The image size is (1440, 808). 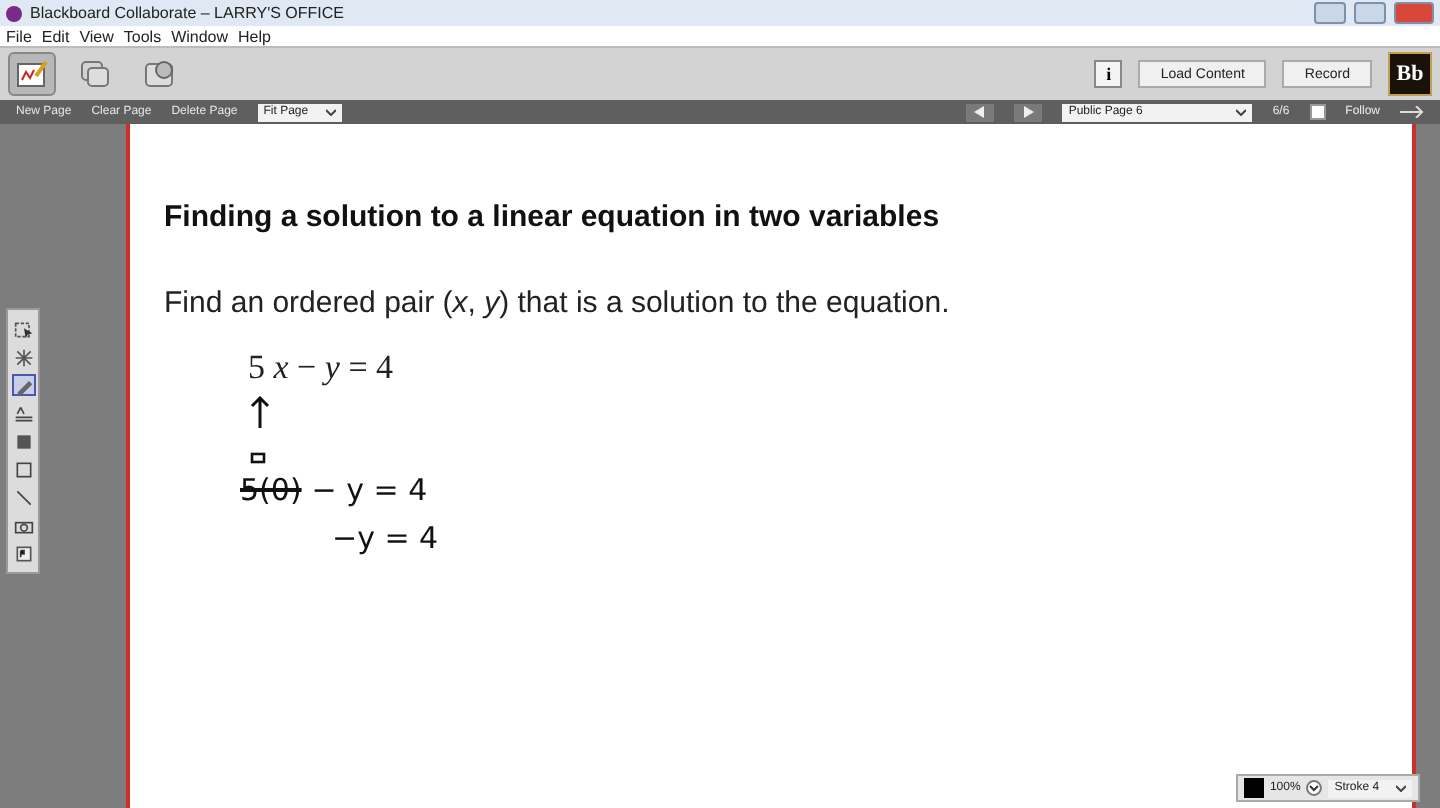 I want to click on square-icon, so click(x=23, y=469).